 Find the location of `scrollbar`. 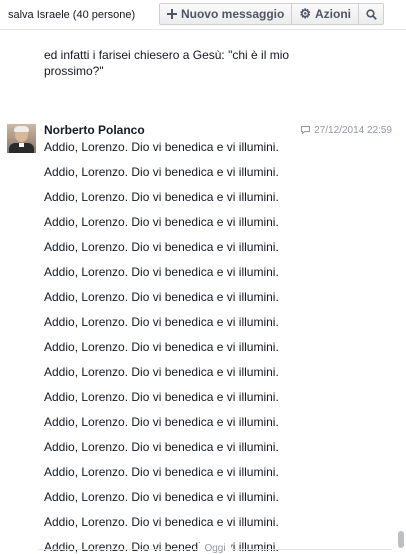

scrollbar is located at coordinates (401, 292).